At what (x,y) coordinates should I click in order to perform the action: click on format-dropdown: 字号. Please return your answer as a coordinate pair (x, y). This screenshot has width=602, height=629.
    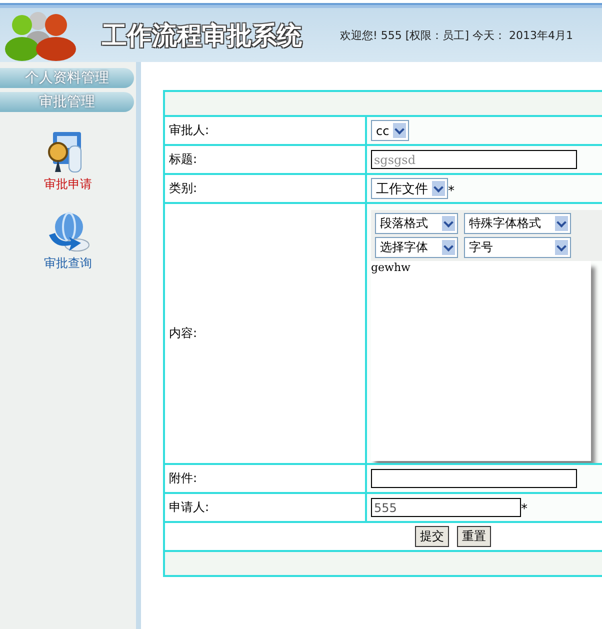
    Looking at the image, I should click on (517, 247).